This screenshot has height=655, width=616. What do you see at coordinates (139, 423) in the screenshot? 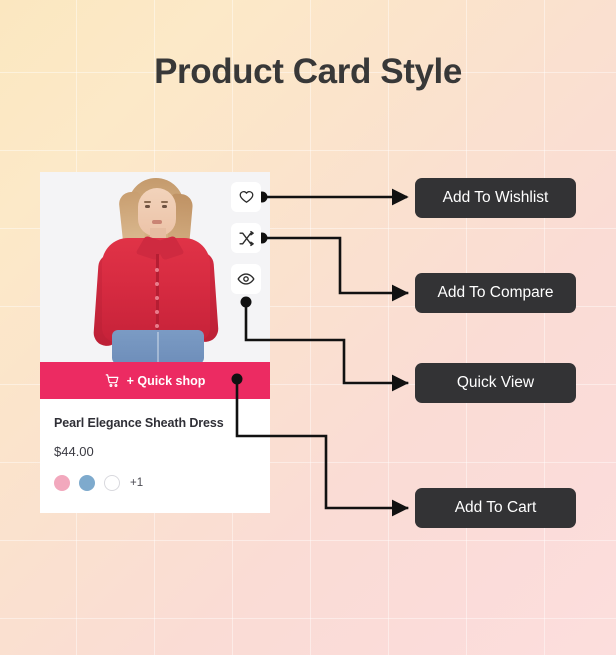
I see `product-name: Pearl Elegance Sheath Dress` at bounding box center [139, 423].